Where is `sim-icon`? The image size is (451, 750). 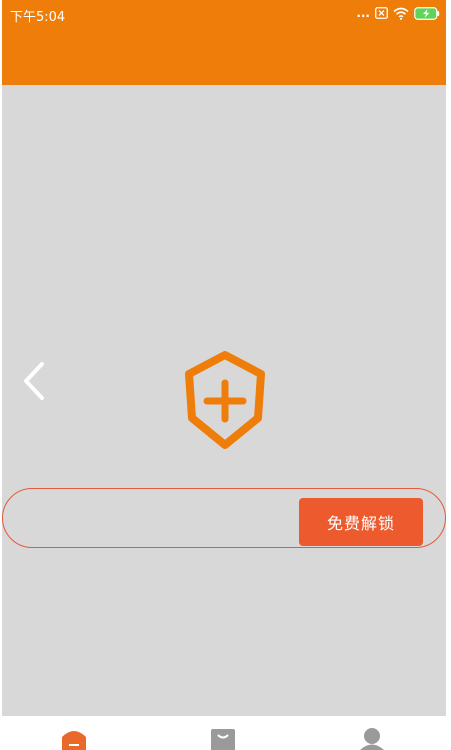
sim-icon is located at coordinates (381, 13).